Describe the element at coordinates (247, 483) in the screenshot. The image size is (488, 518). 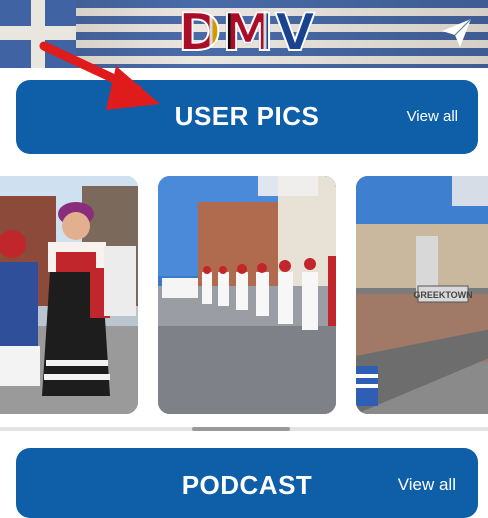
I see `podcast-header: PODCAST View all` at that location.